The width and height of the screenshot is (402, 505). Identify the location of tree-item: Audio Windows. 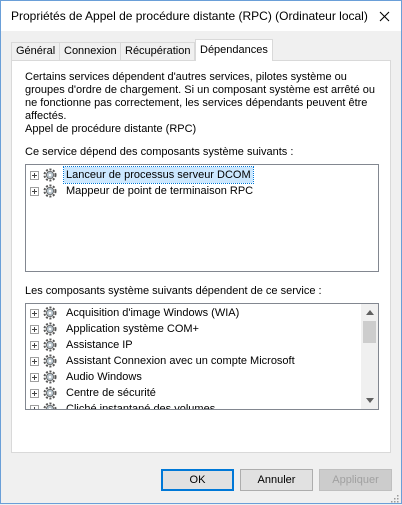
(202, 377).